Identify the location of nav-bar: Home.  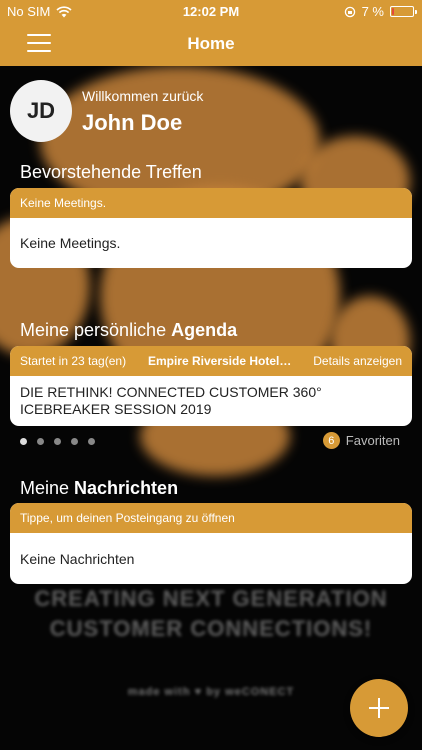
(211, 44).